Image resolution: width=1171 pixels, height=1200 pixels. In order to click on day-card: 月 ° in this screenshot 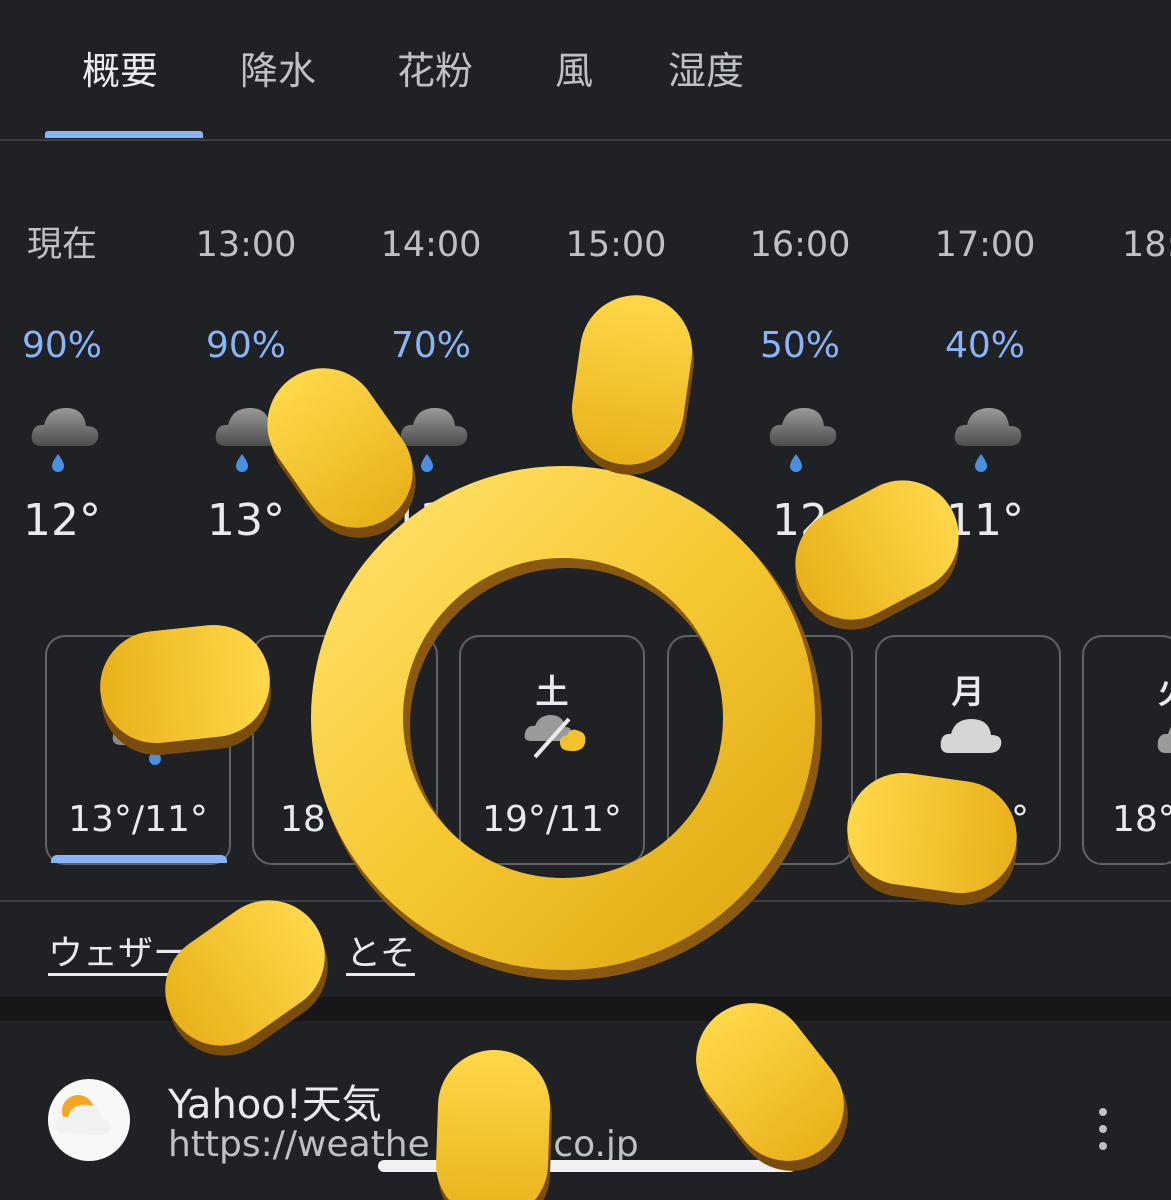, I will do `click(968, 750)`.